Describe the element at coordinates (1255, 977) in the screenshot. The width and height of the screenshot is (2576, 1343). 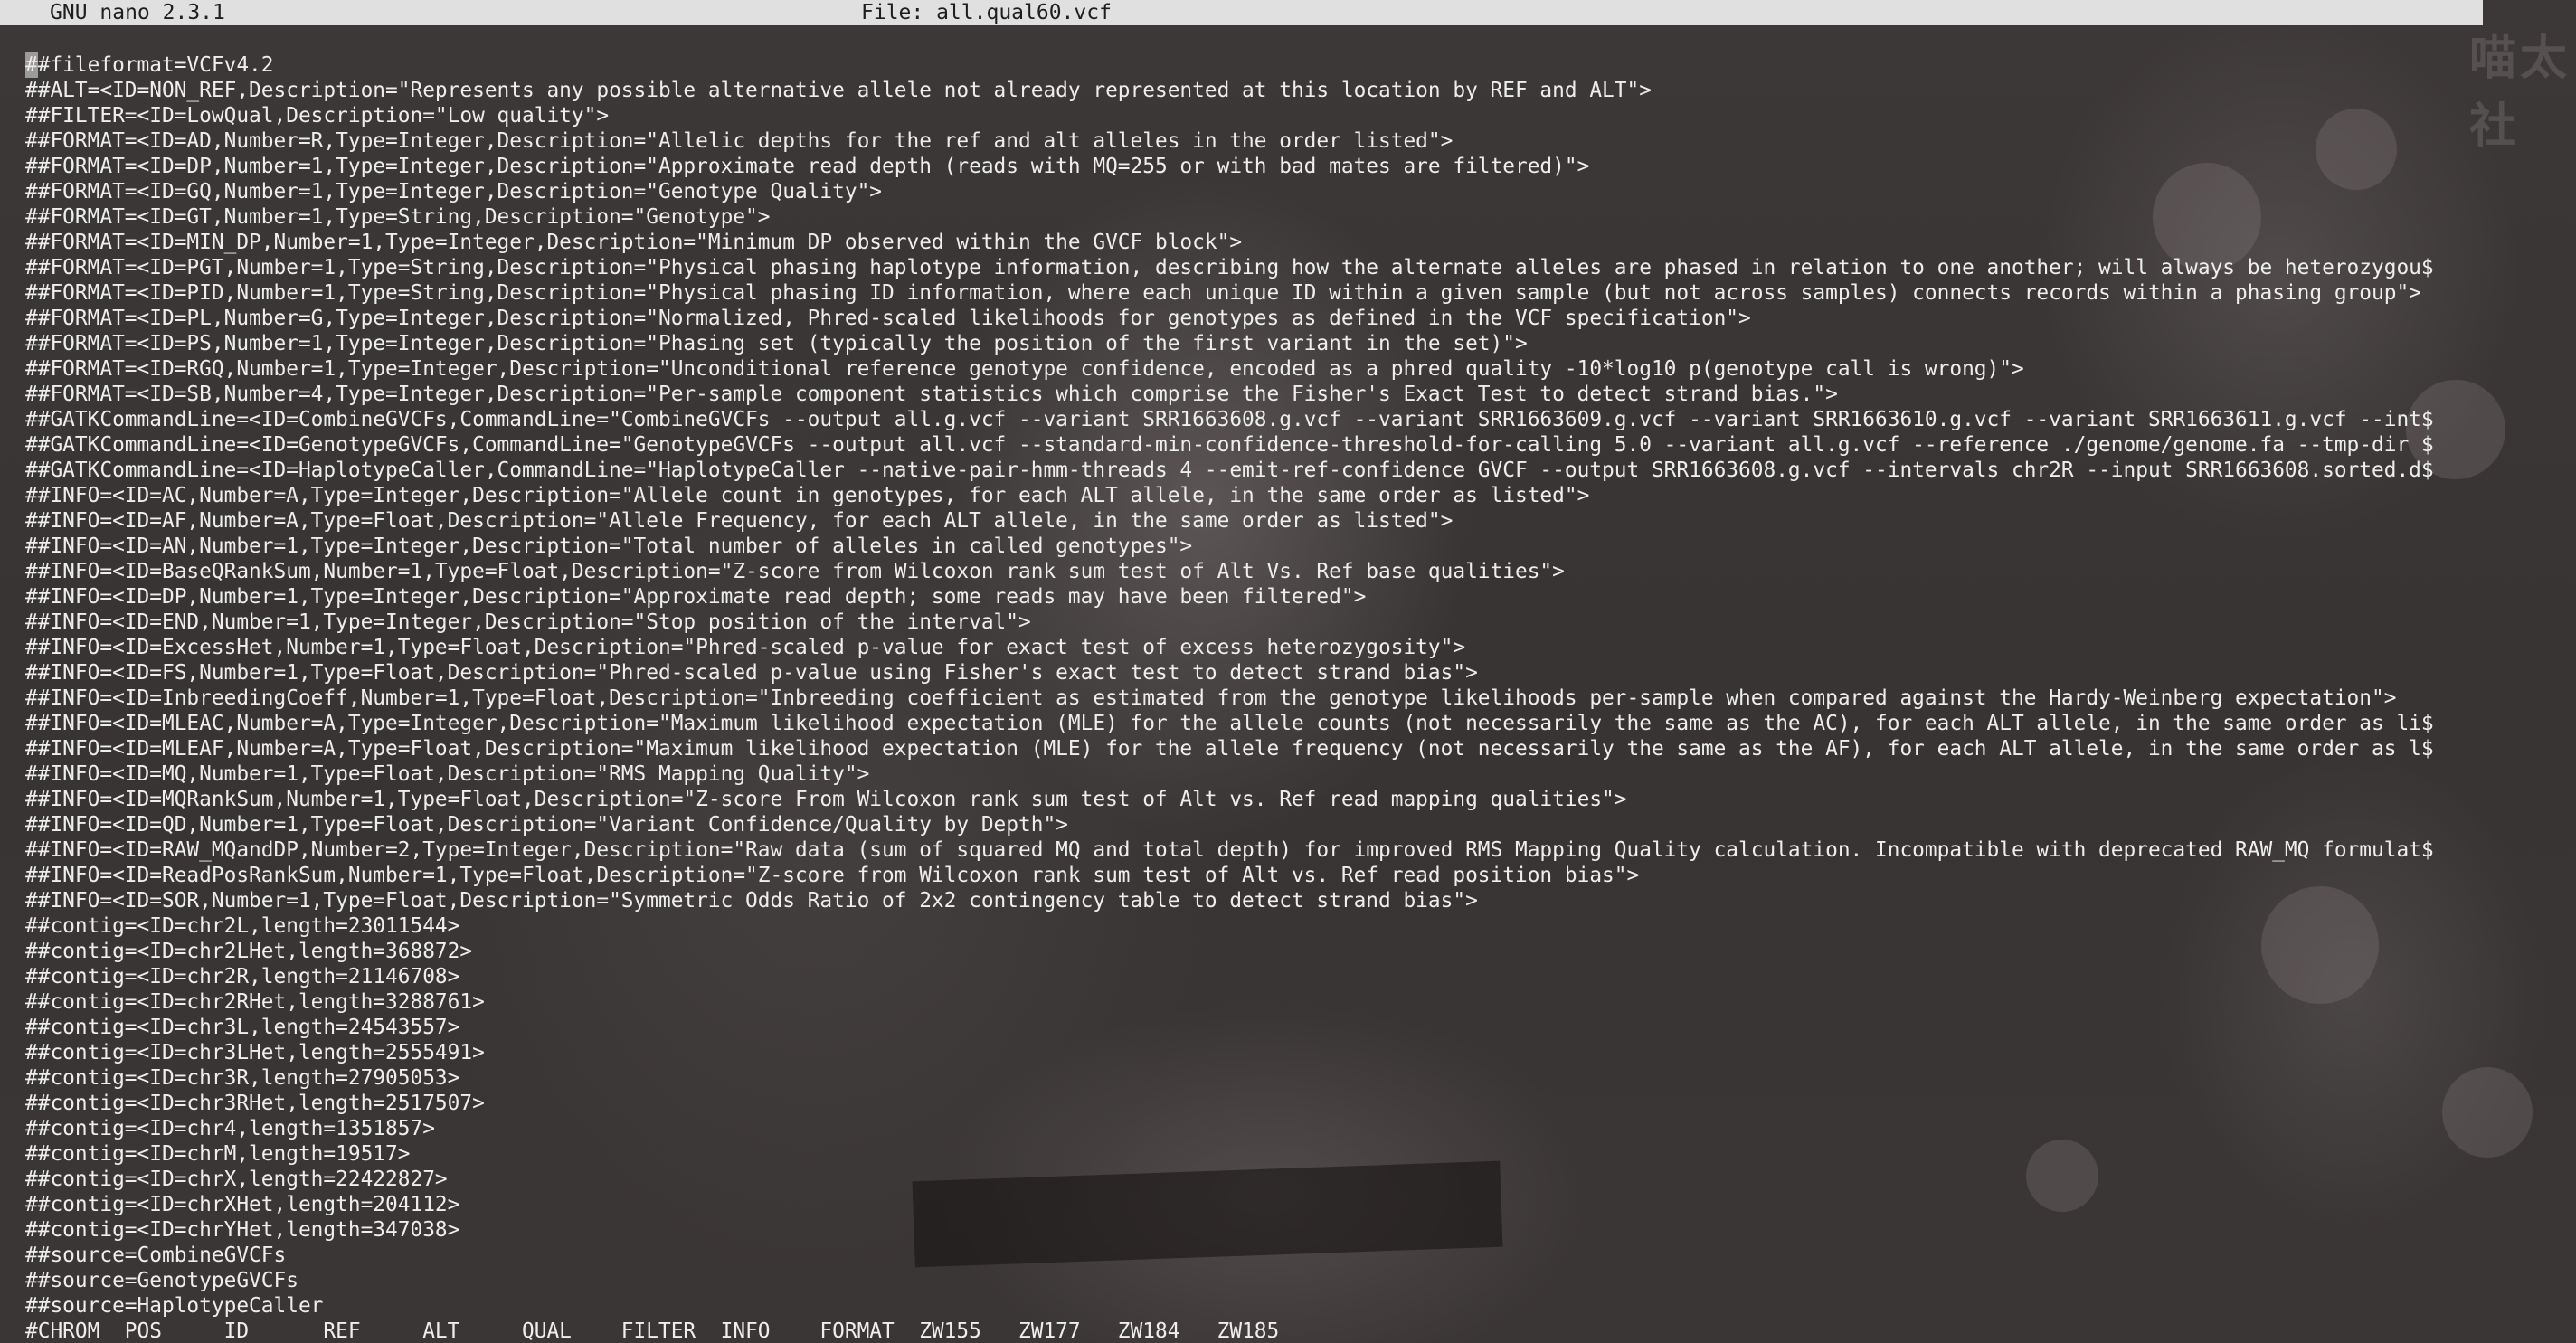
I see `vcf-header-line: ##contig=<ID=chr2R,length=21146708>` at that location.